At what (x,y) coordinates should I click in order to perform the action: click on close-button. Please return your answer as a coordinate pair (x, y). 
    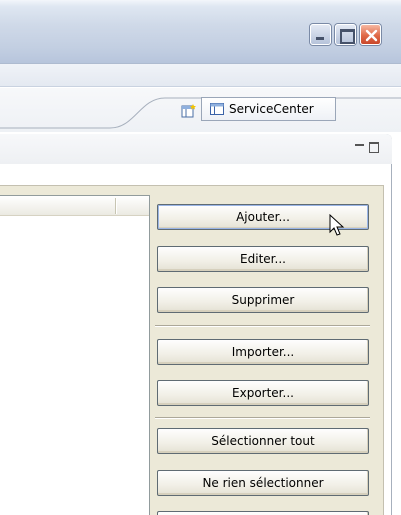
    Looking at the image, I should click on (370, 34).